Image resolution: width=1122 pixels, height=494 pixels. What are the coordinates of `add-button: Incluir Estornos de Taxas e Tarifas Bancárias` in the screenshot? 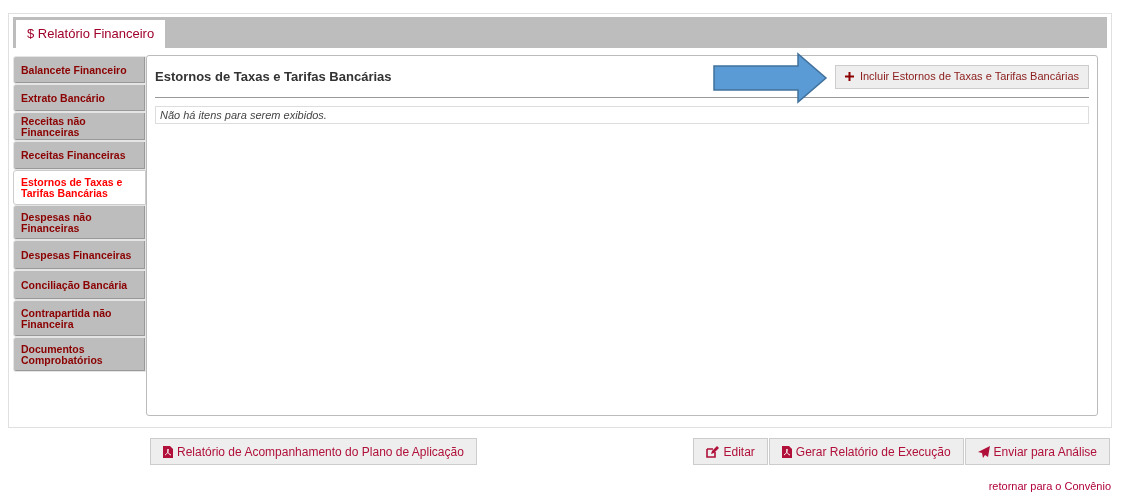 It's located at (961, 76).